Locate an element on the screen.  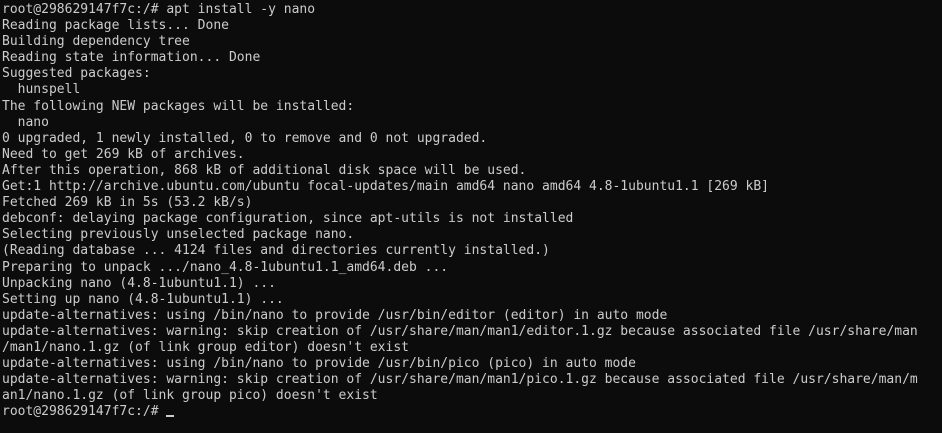
terminal-prompt: root@298629147f7c:/# is located at coordinates (84, 412).